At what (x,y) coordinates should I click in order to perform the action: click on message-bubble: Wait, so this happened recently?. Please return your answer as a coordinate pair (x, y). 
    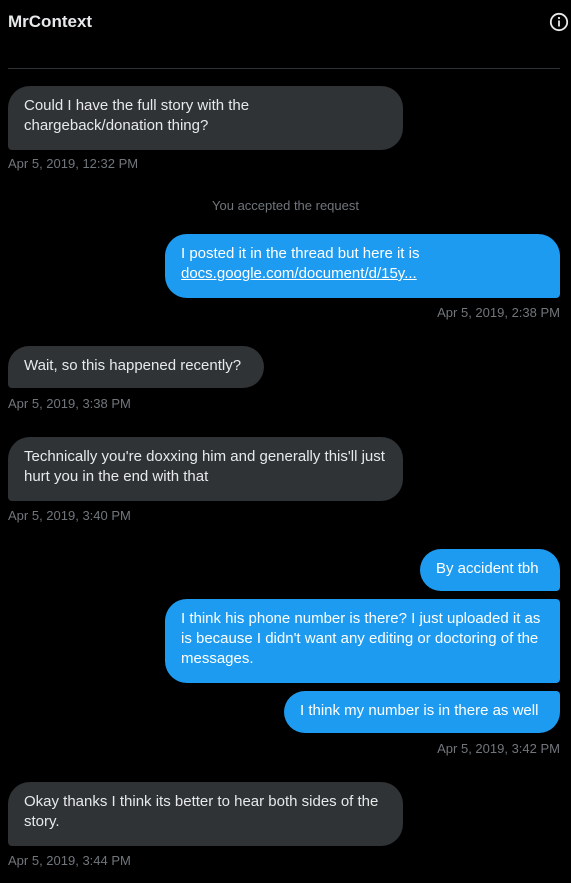
    Looking at the image, I should click on (136, 367).